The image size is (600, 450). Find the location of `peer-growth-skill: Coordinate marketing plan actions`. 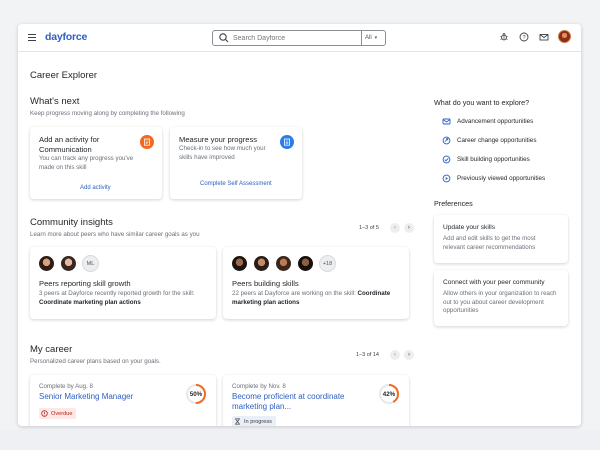

peer-growth-skill: Coordinate marketing plan actions is located at coordinates (90, 302).